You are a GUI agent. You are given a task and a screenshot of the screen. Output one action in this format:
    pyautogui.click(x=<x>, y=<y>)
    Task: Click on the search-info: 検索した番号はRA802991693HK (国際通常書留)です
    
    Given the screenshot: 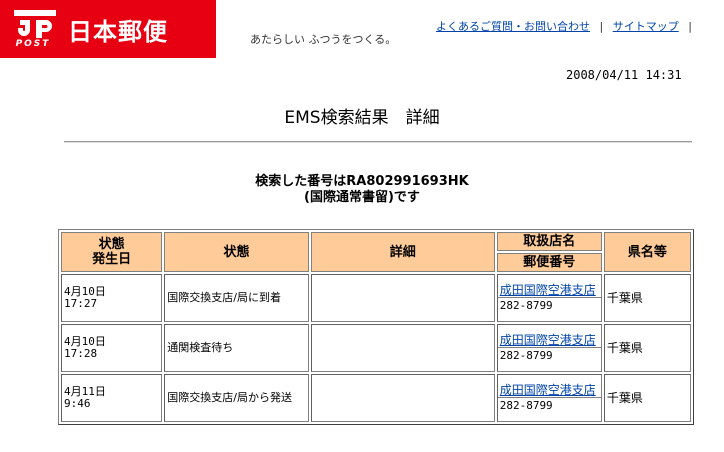 What is the action you would take?
    pyautogui.click(x=362, y=190)
    